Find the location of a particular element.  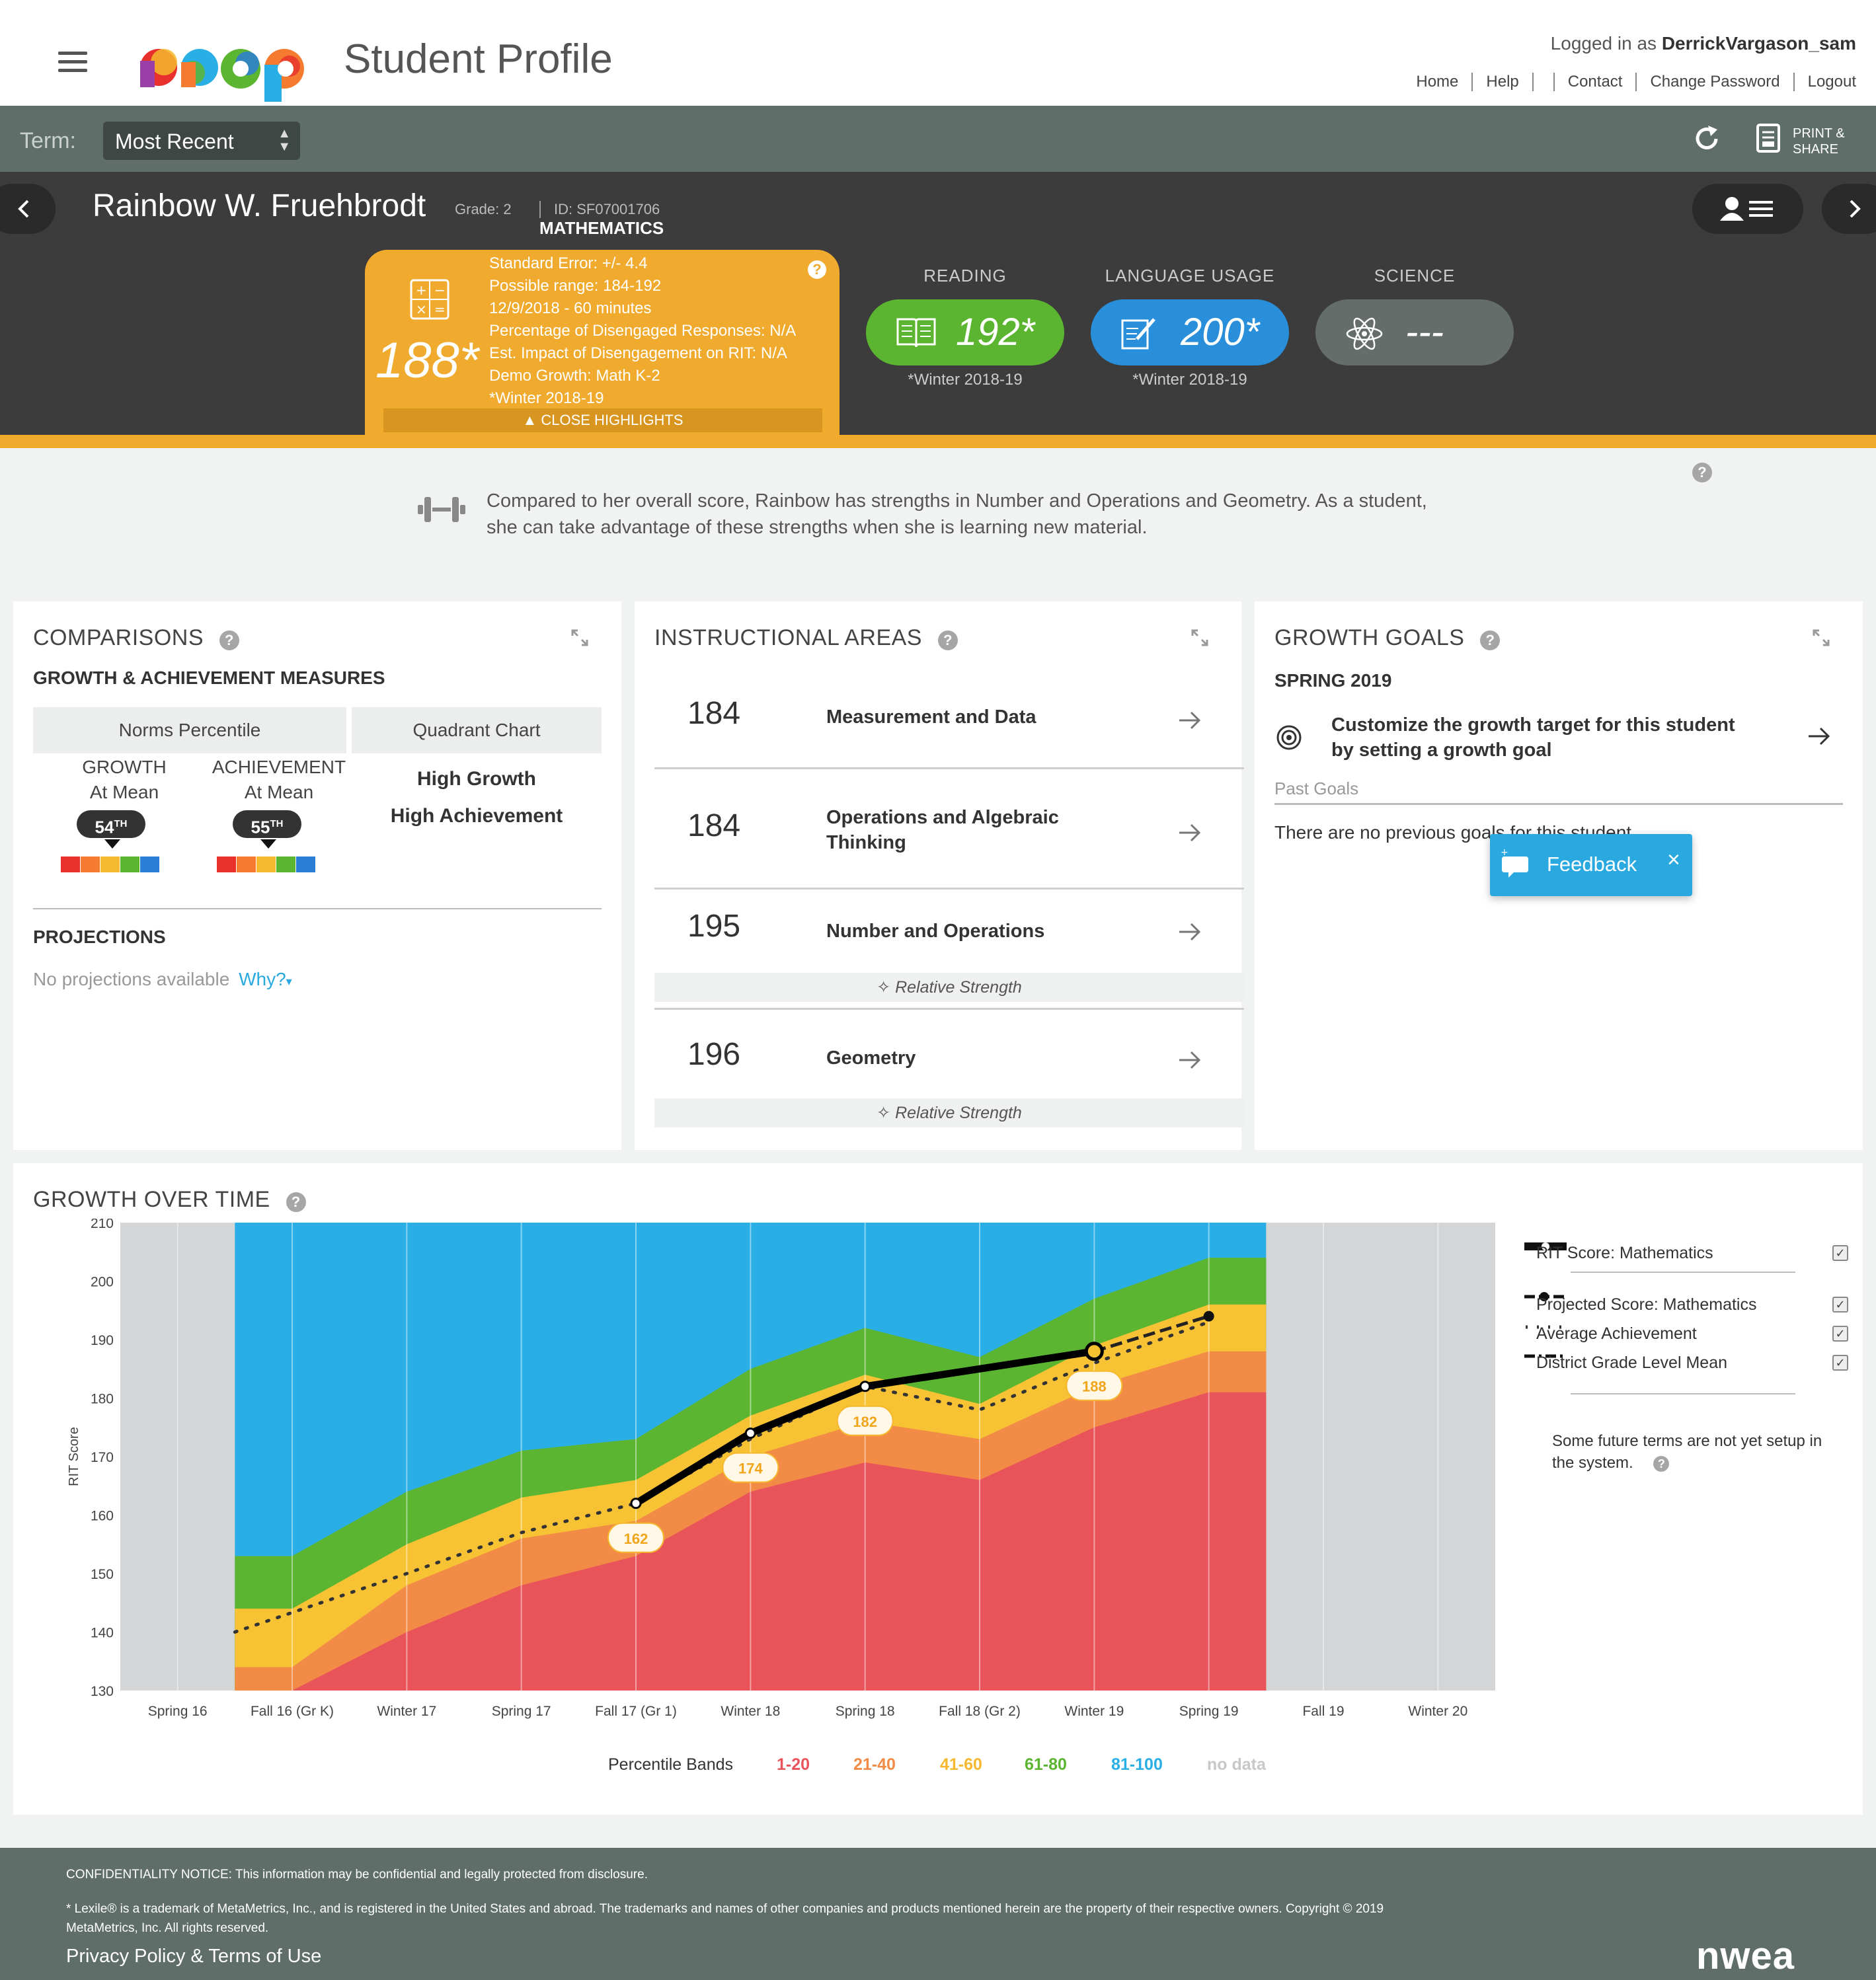

map-logo is located at coordinates (224, 69).